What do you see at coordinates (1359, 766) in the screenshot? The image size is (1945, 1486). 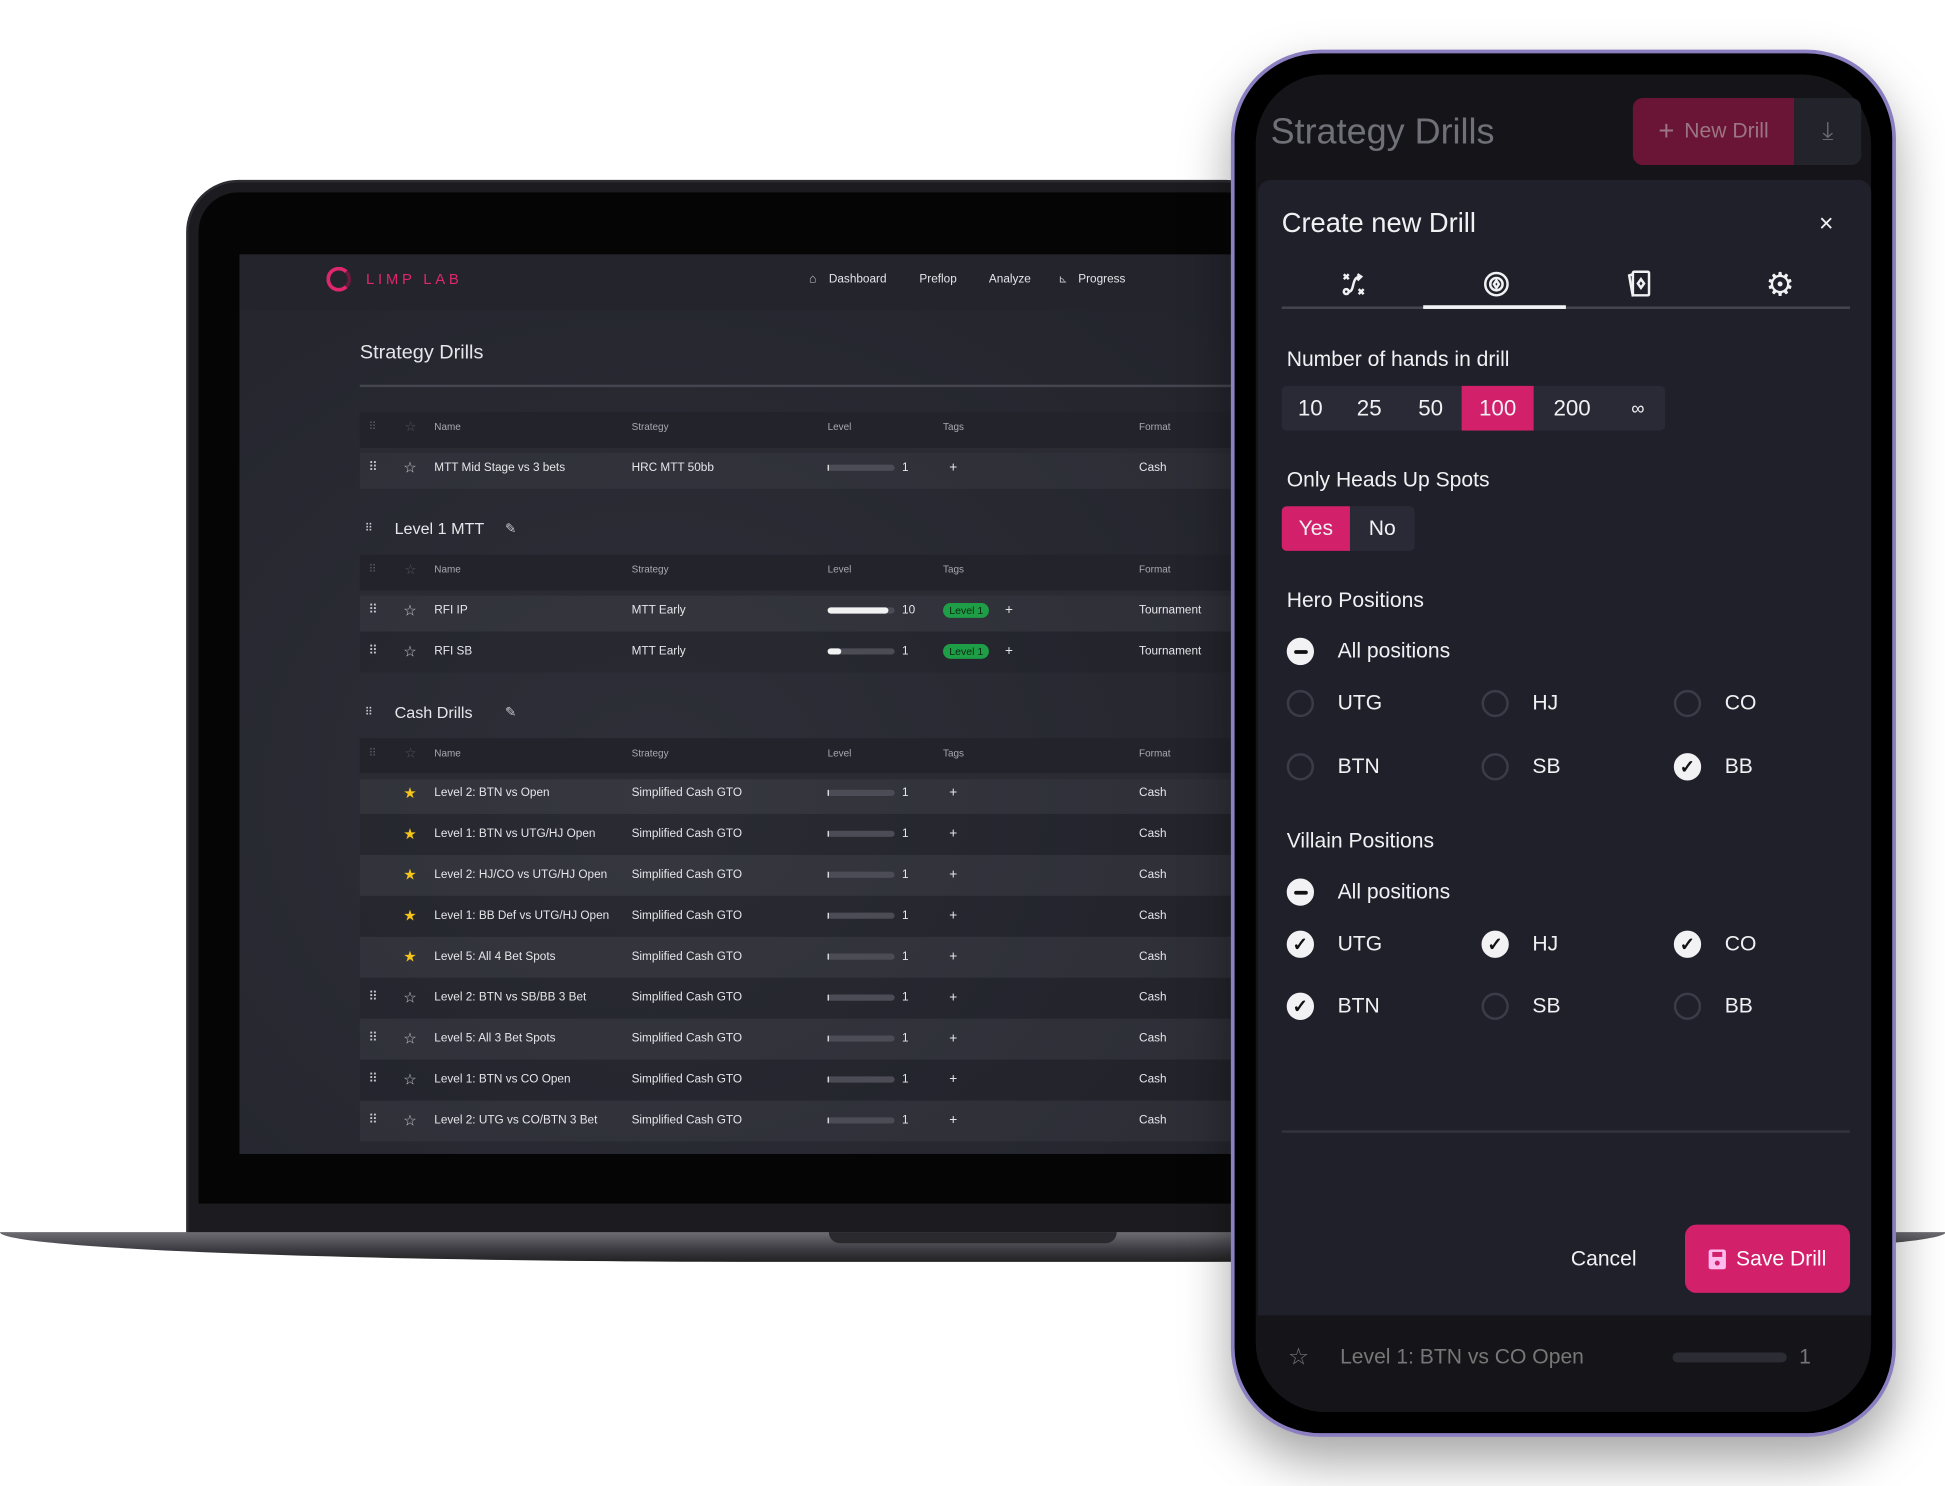 I see `hero-position-btn: BTN` at bounding box center [1359, 766].